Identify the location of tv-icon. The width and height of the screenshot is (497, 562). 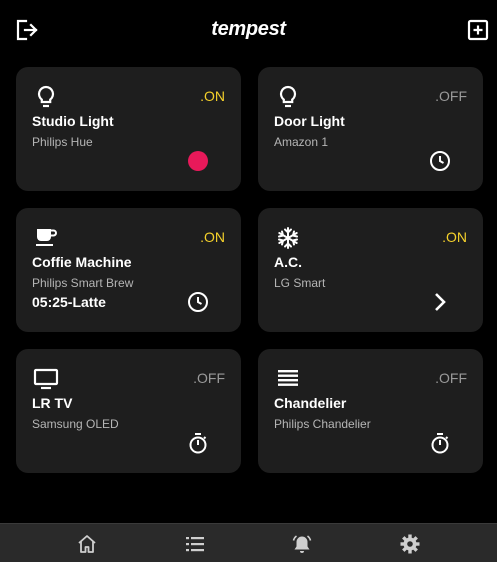
(46, 379).